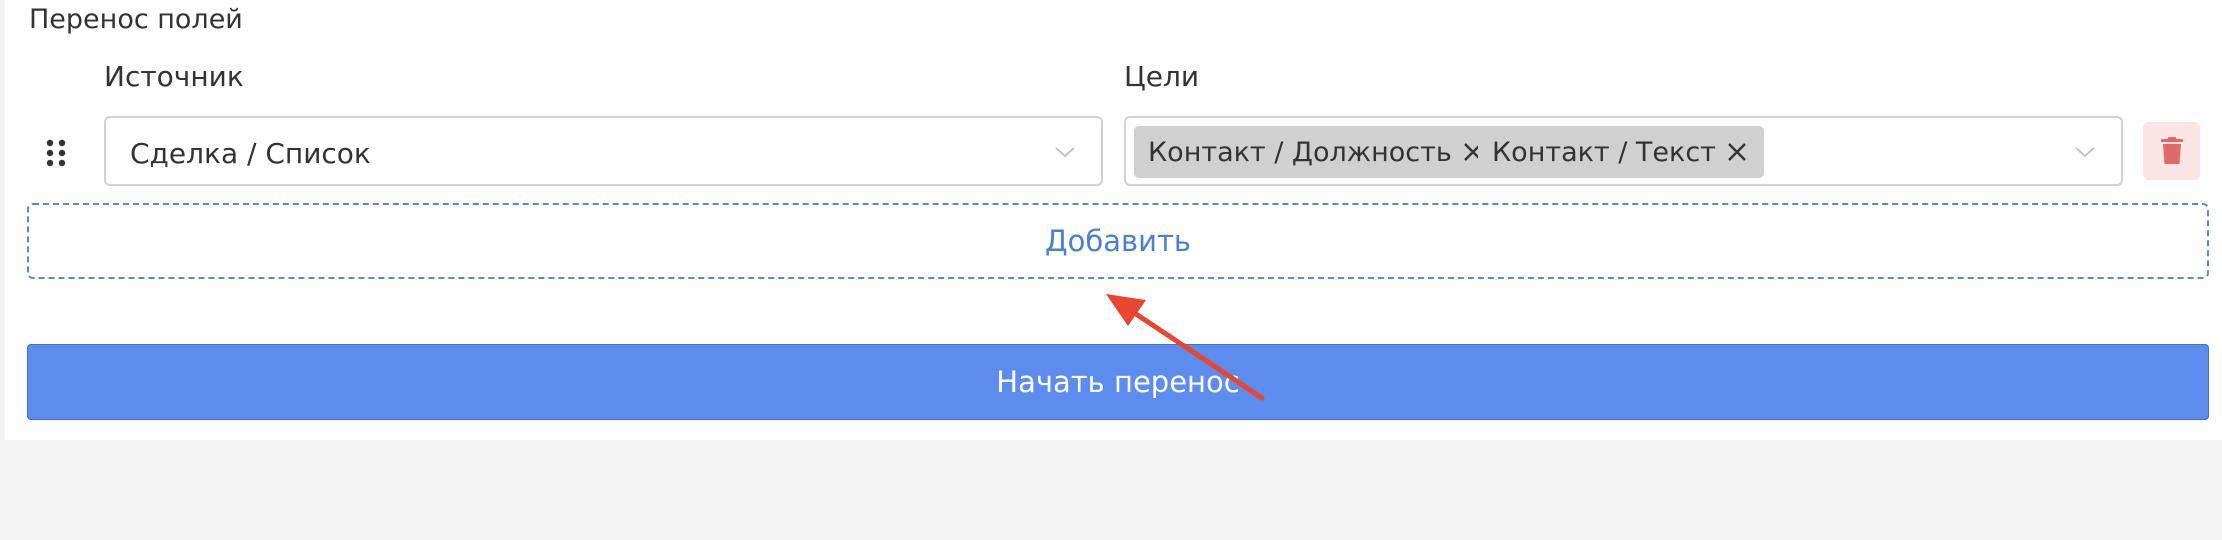  I want to click on section-title: Перенос полей, so click(136, 19).